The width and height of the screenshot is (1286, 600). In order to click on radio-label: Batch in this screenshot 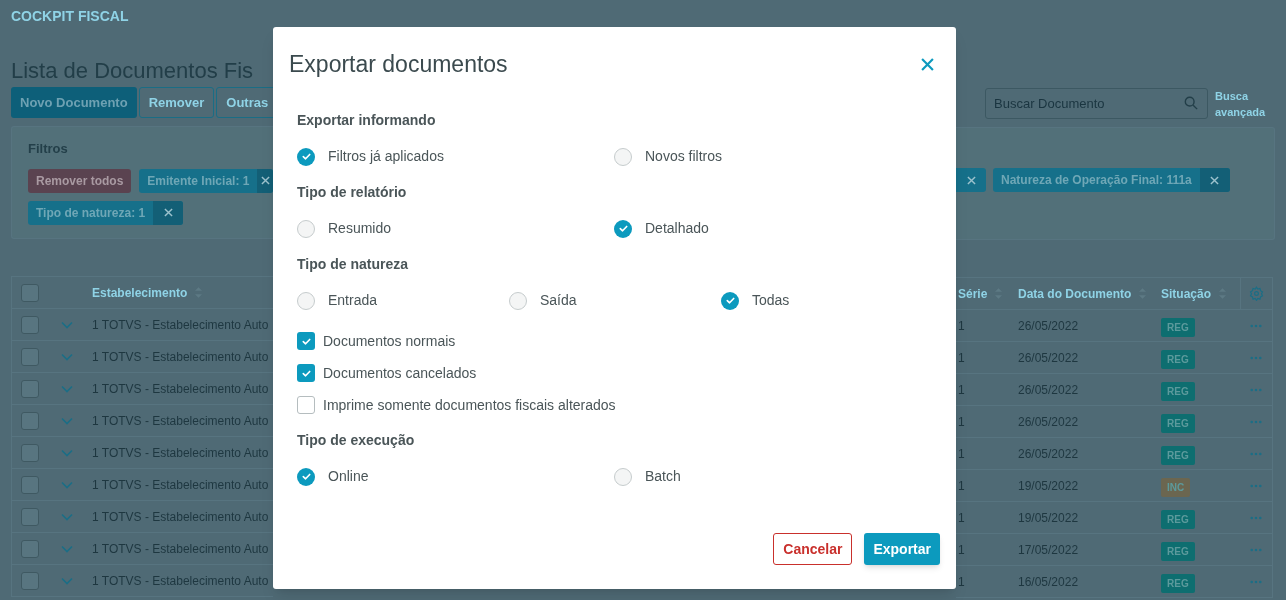, I will do `click(663, 476)`.